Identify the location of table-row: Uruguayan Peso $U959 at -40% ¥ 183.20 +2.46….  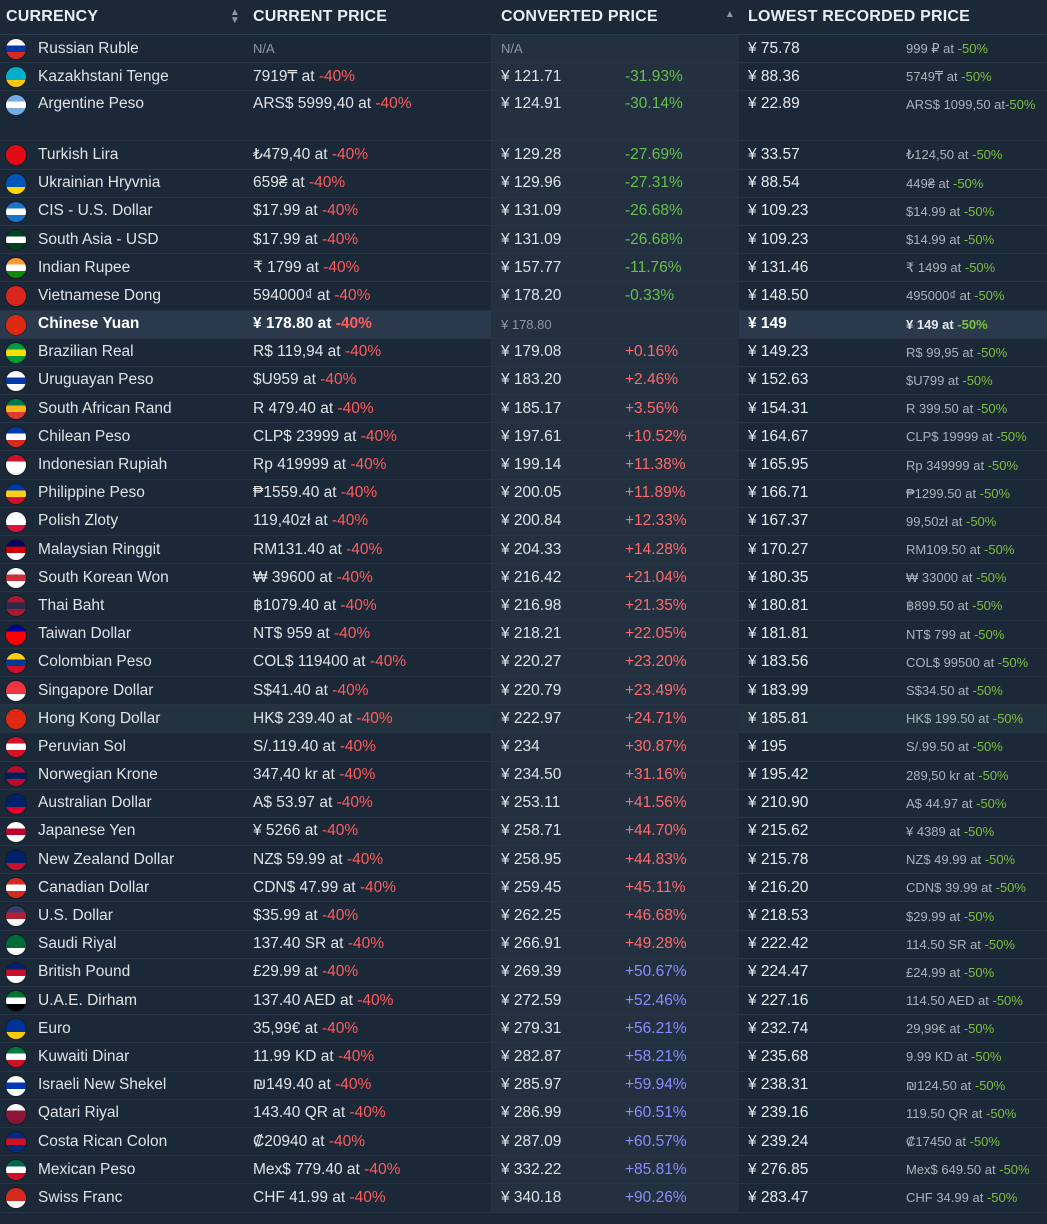
(523, 381).